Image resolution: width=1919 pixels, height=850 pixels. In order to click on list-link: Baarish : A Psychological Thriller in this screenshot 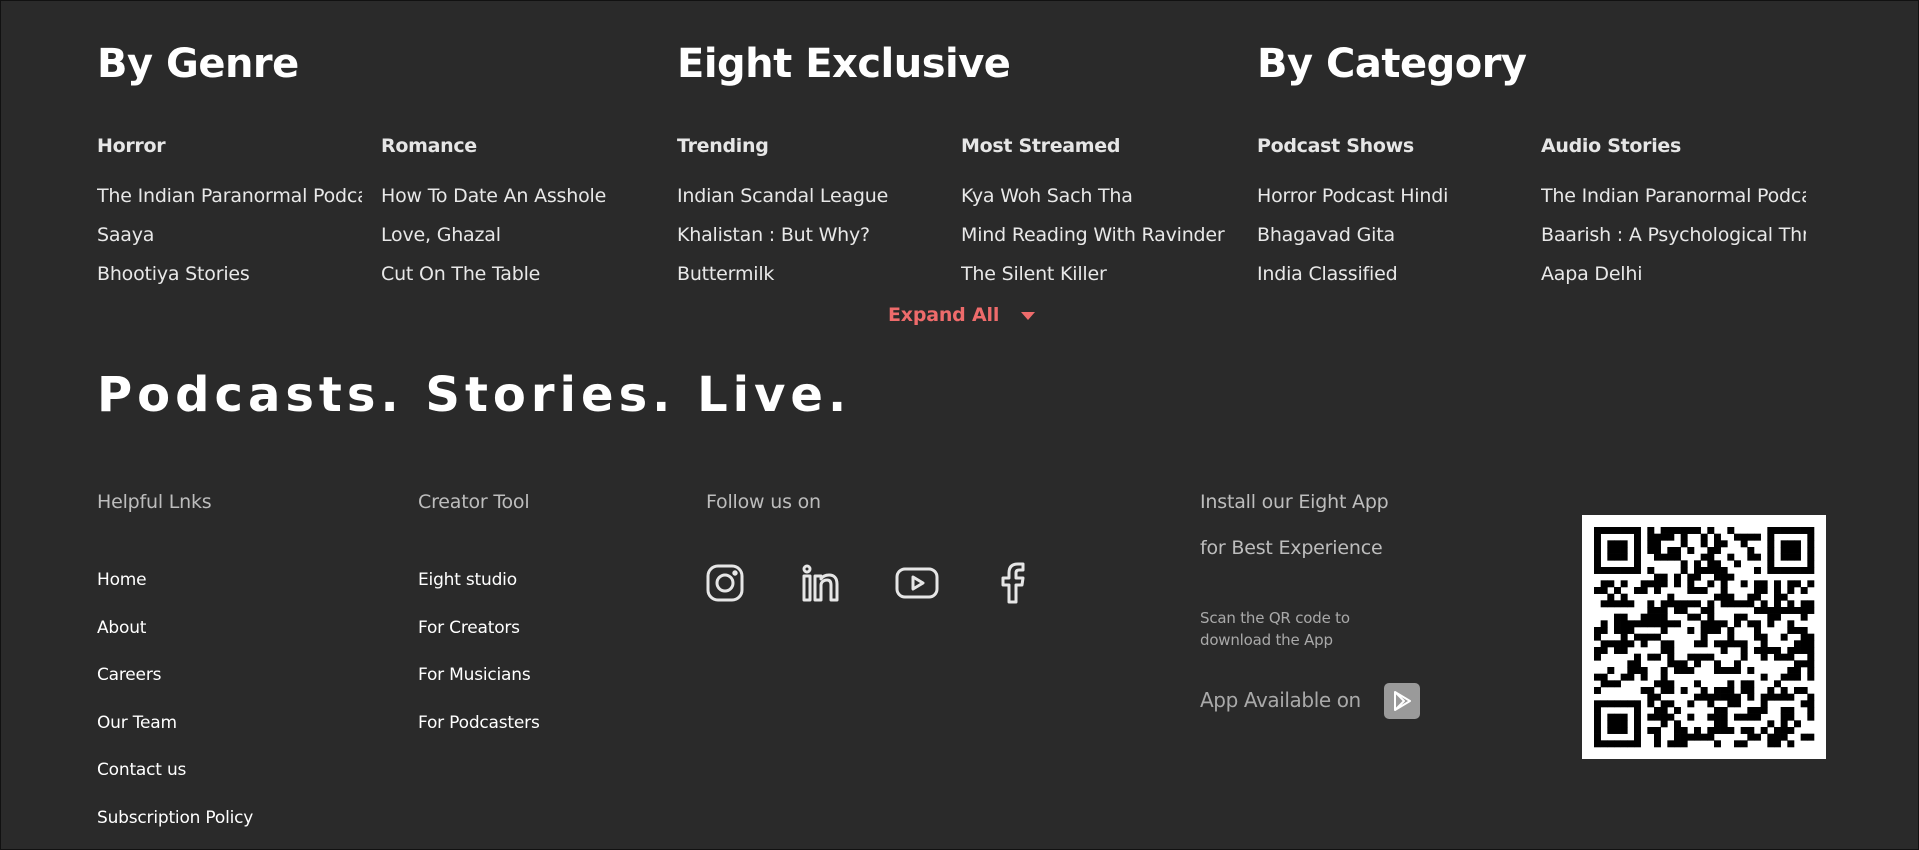, I will do `click(1673, 235)`.